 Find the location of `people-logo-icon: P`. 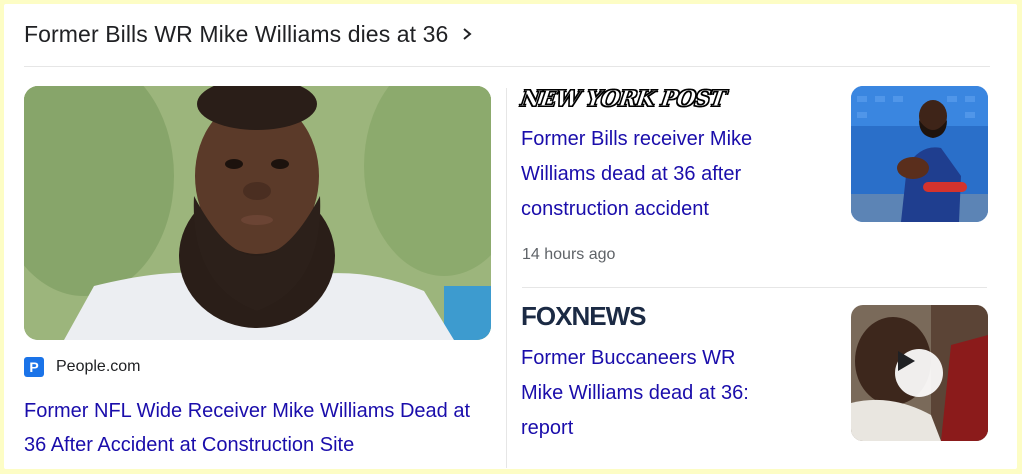

people-logo-icon: P is located at coordinates (34, 367).